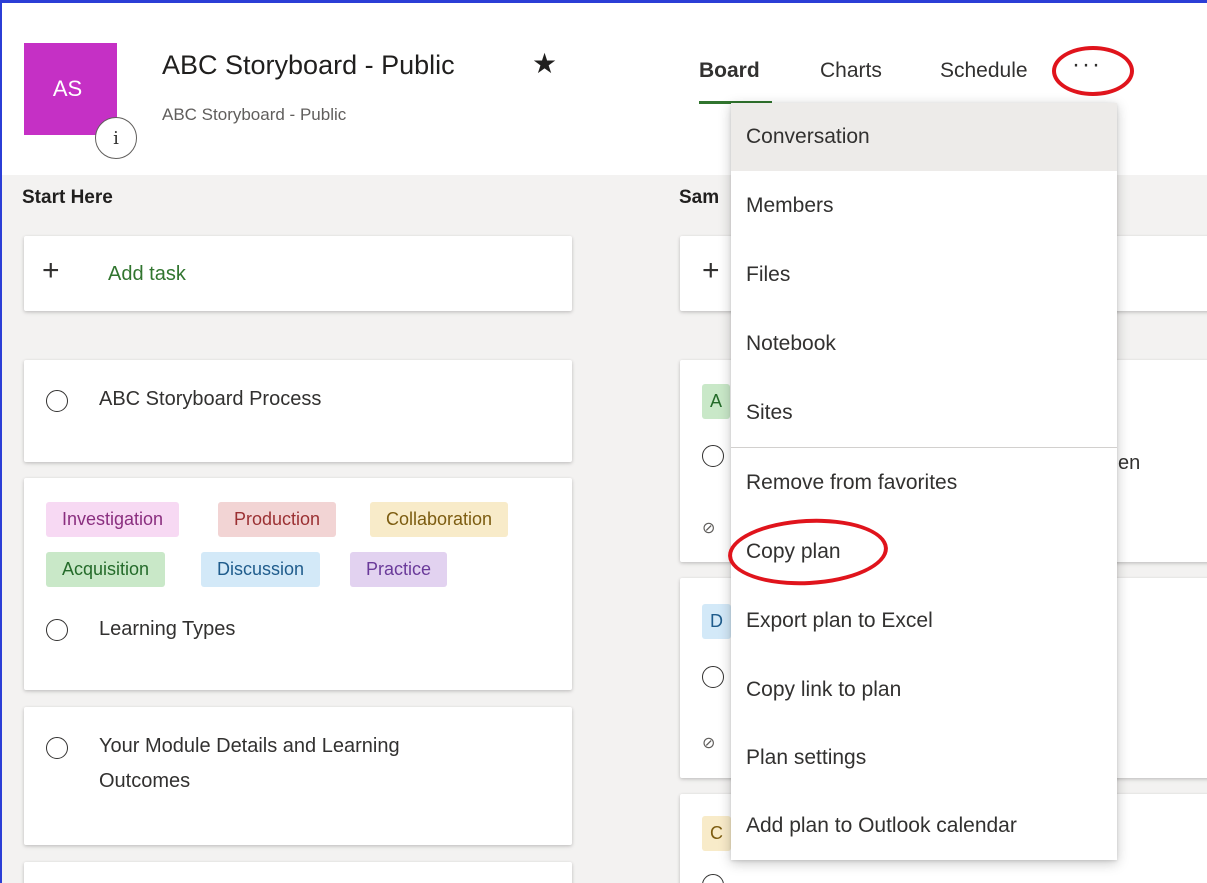 The height and width of the screenshot is (883, 1207). I want to click on menu-item-sites: Sites, so click(924, 413).